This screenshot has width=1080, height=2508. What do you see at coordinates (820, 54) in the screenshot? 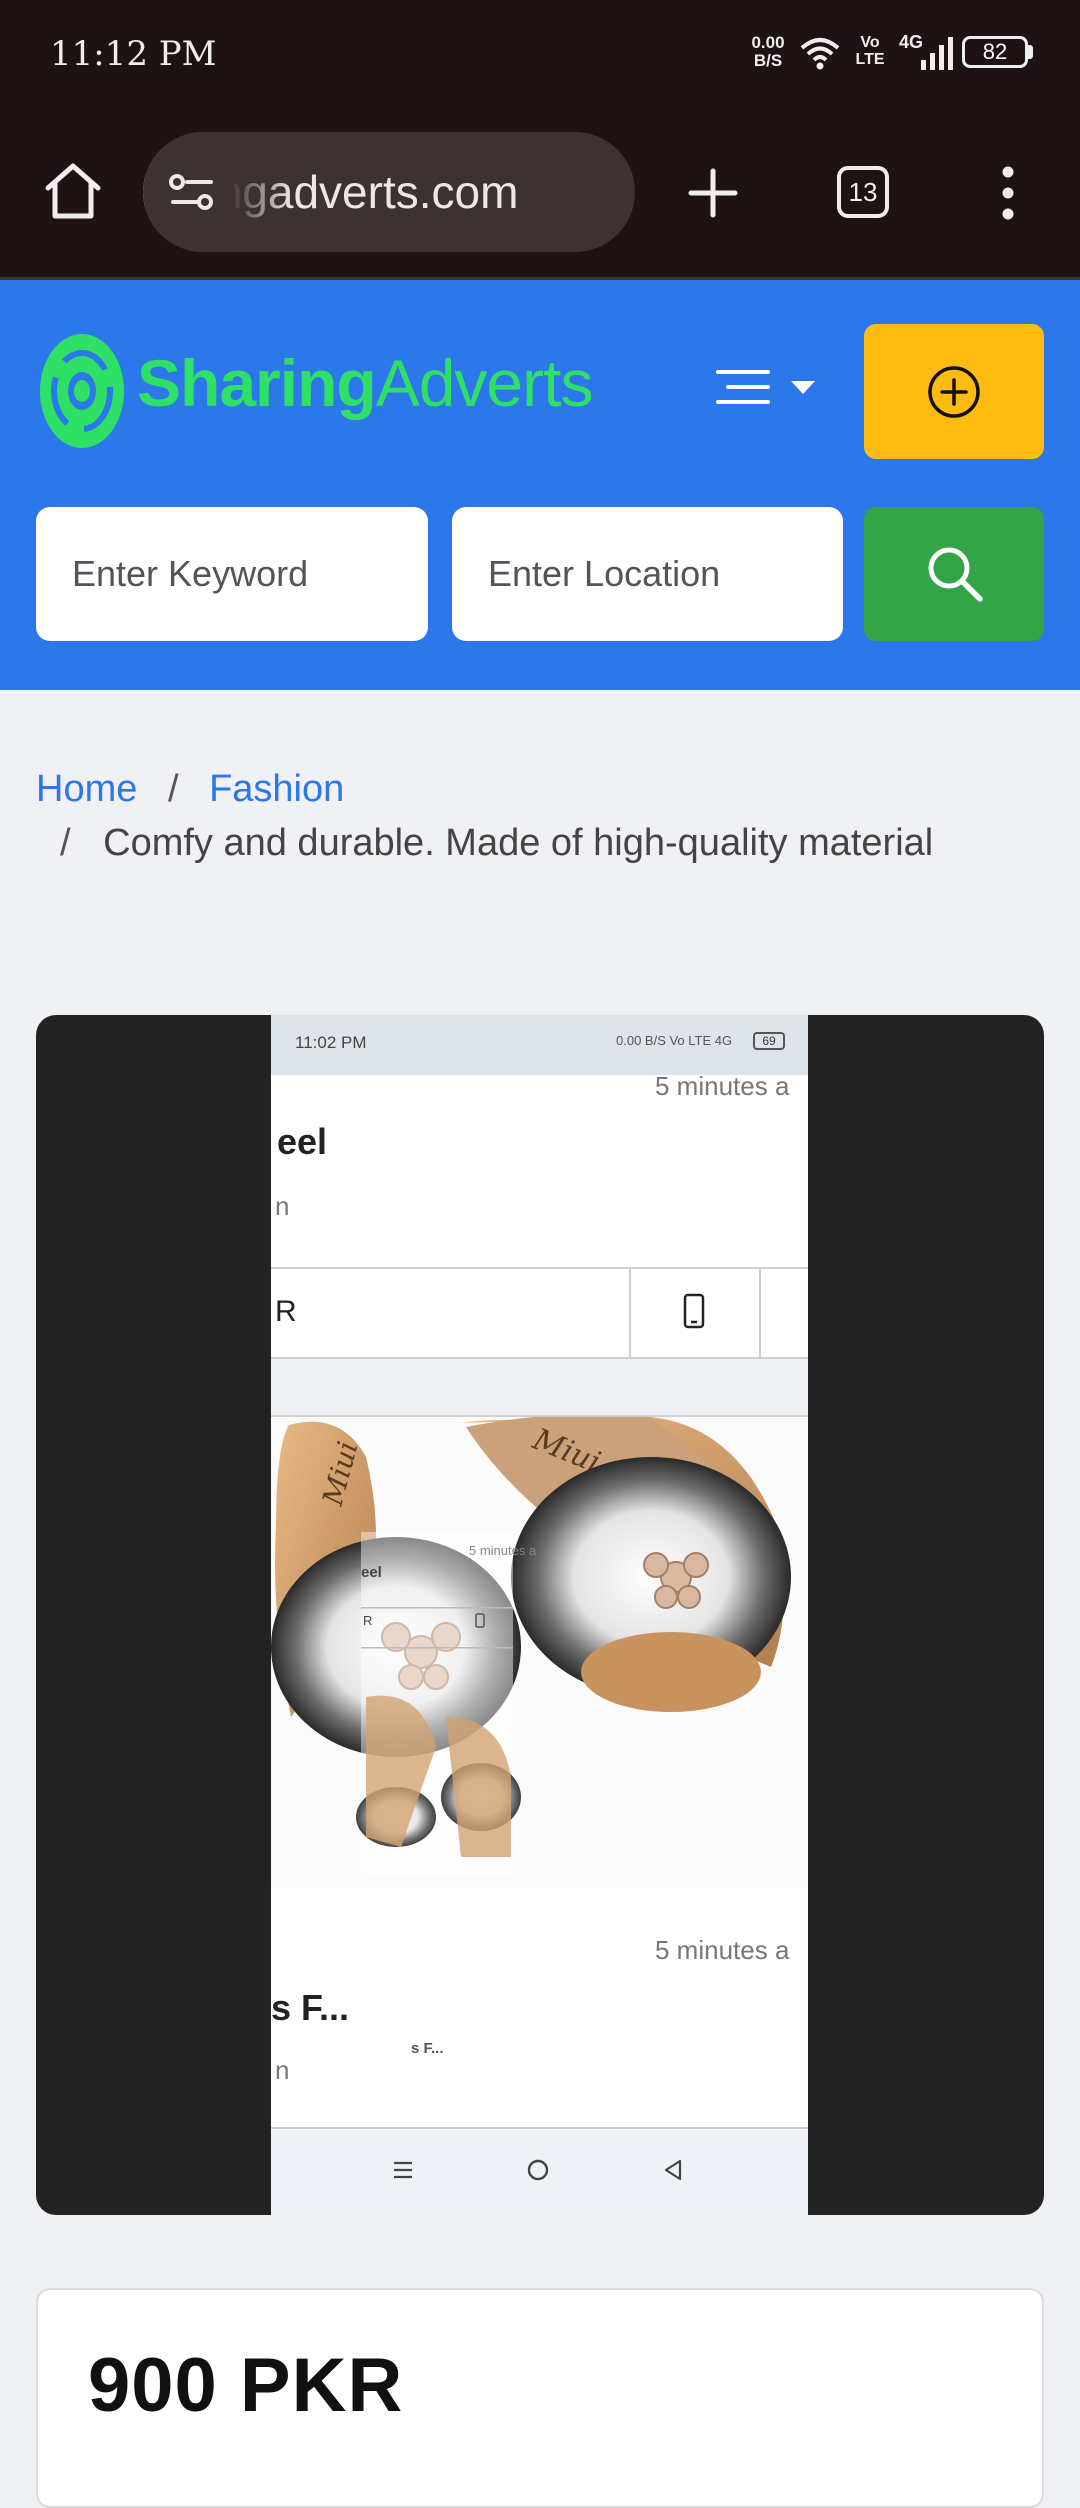
I see `wifi-icon` at bounding box center [820, 54].